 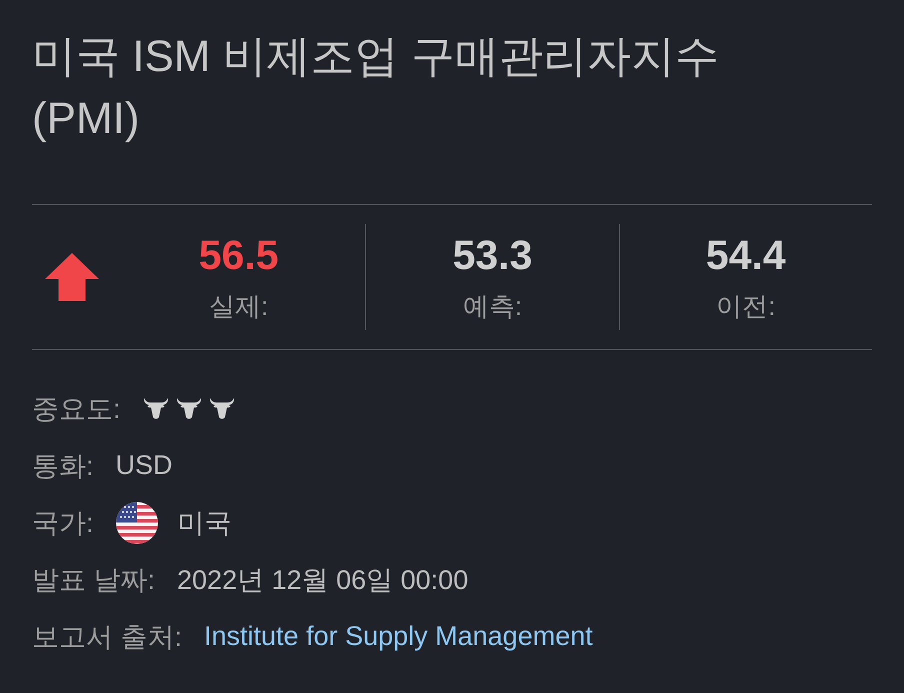 I want to click on forecast-value: 53.3, so click(x=492, y=255).